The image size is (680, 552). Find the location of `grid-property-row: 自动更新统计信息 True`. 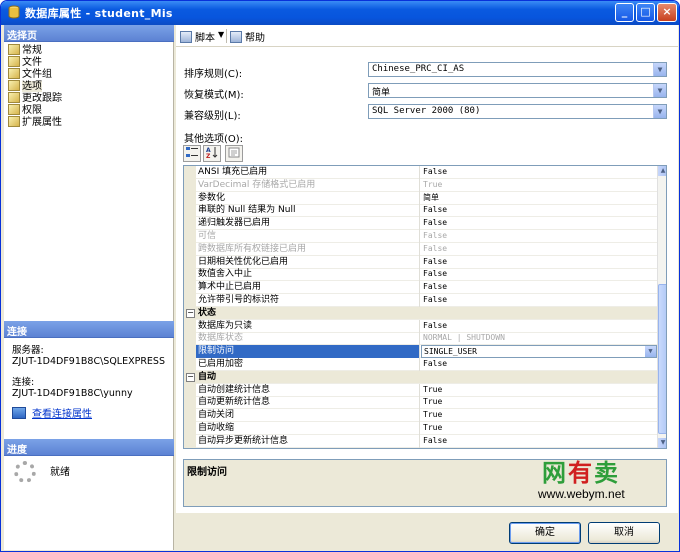

grid-property-row: 自动更新统计信息 True is located at coordinates (420, 402).